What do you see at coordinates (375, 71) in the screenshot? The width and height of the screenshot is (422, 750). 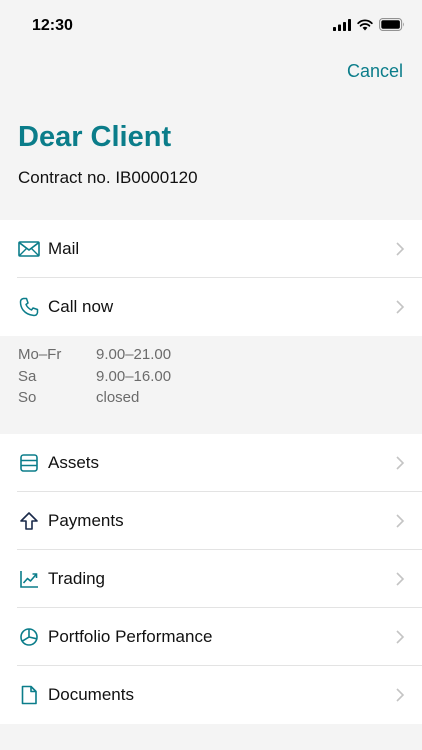 I see `cancel-button: Cancel` at bounding box center [375, 71].